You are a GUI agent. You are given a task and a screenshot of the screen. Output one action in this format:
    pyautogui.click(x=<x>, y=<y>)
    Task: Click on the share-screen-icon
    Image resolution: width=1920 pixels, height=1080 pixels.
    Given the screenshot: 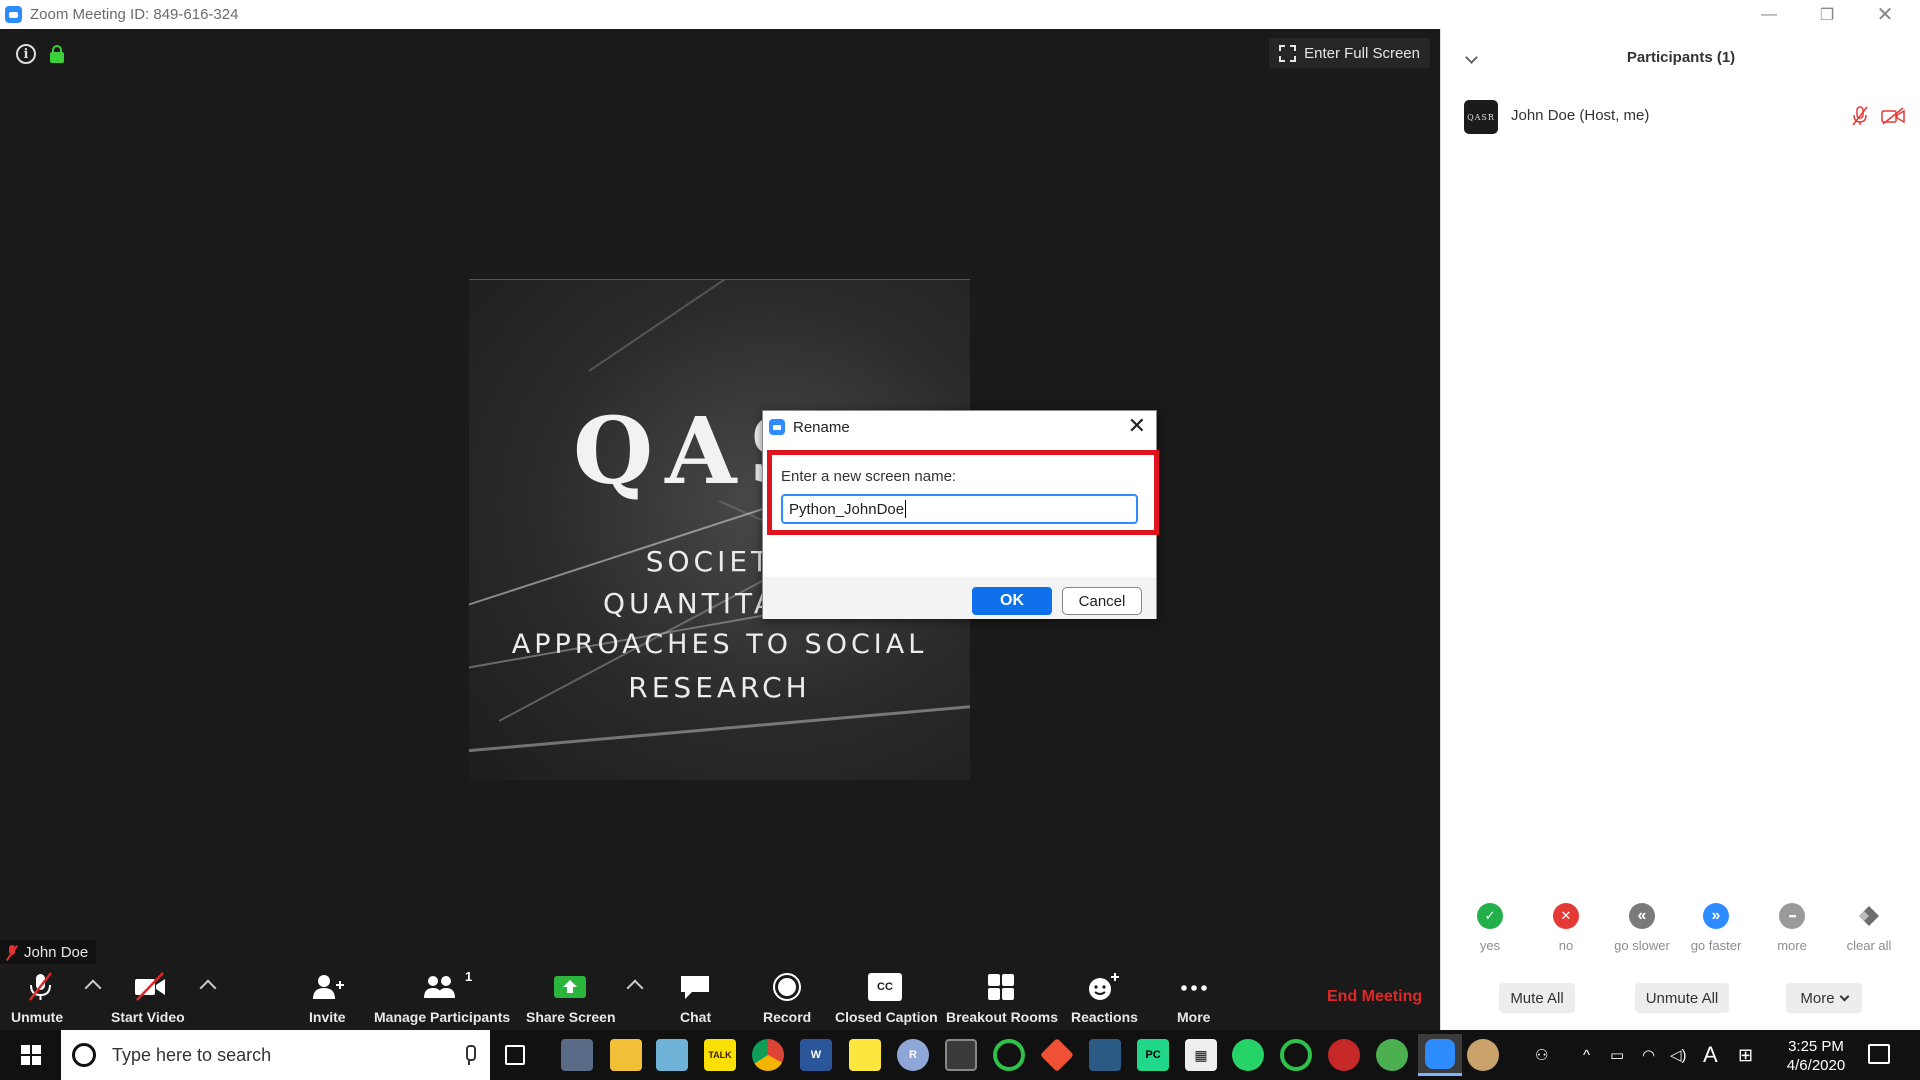 What is the action you would take?
    pyautogui.click(x=570, y=987)
    